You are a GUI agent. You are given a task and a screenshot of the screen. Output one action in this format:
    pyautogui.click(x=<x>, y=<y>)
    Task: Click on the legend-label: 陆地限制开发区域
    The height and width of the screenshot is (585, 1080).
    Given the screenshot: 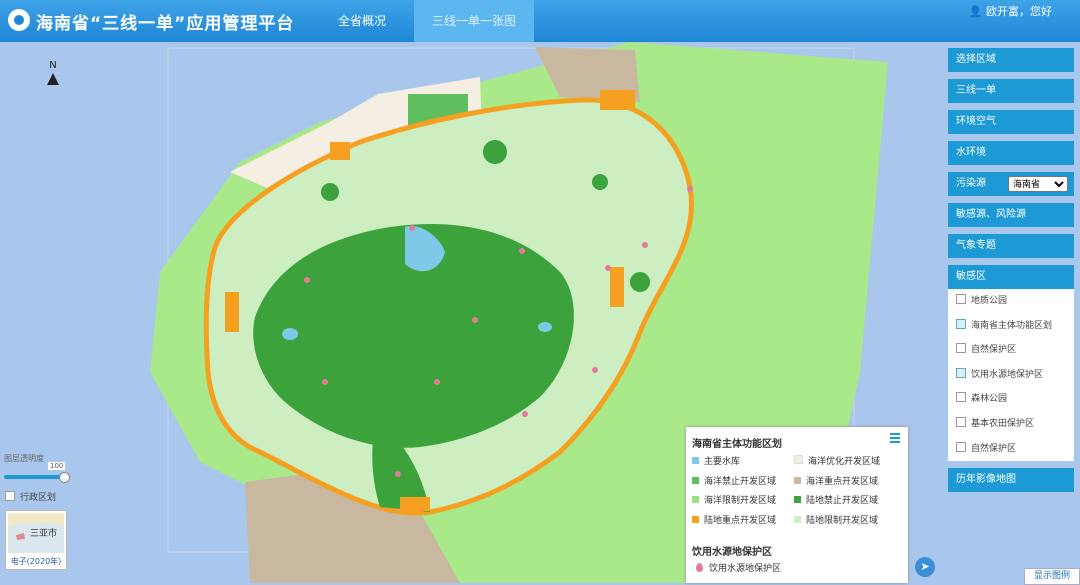 What is the action you would take?
    pyautogui.click(x=842, y=520)
    